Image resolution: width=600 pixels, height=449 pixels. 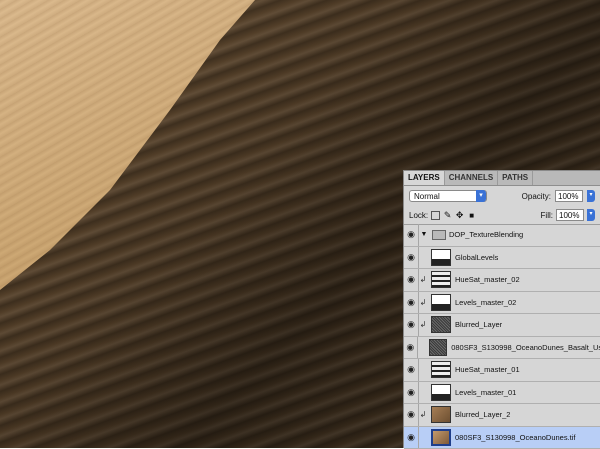 What do you see at coordinates (439, 235) in the screenshot?
I see `folder-icon` at bounding box center [439, 235].